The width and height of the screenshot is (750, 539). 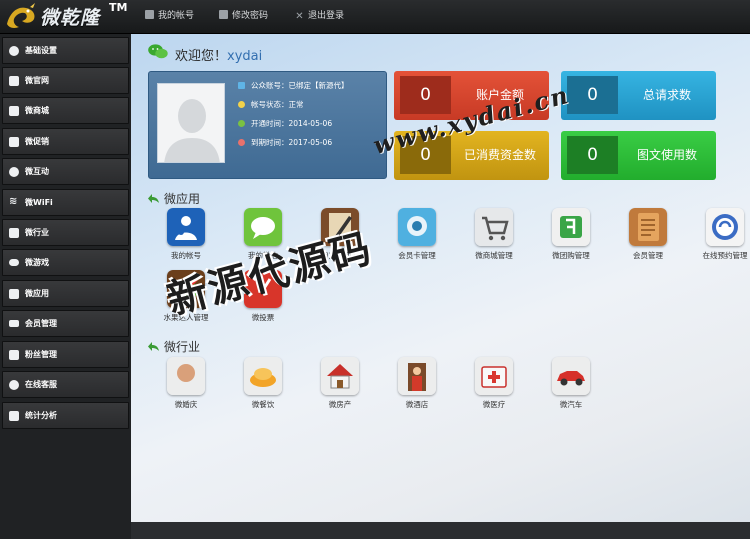 I want to click on home-icon, so click(x=14, y=81).